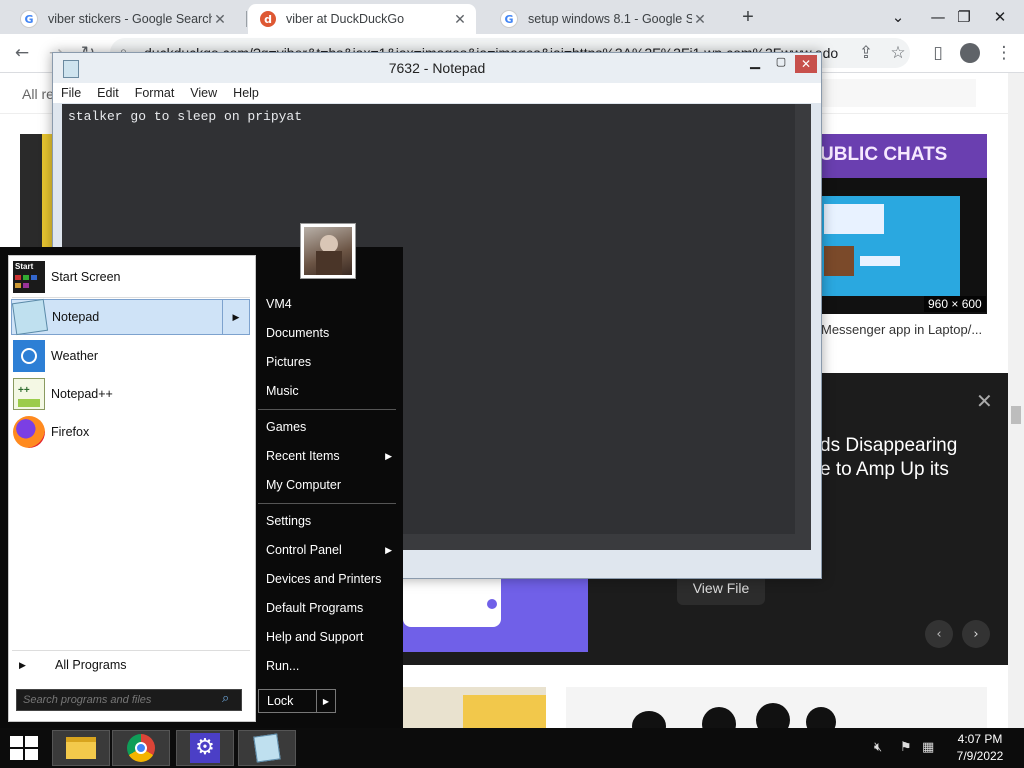 The width and height of the screenshot is (1024, 768). I want to click on previous-image-icon: ‹, so click(939, 634).